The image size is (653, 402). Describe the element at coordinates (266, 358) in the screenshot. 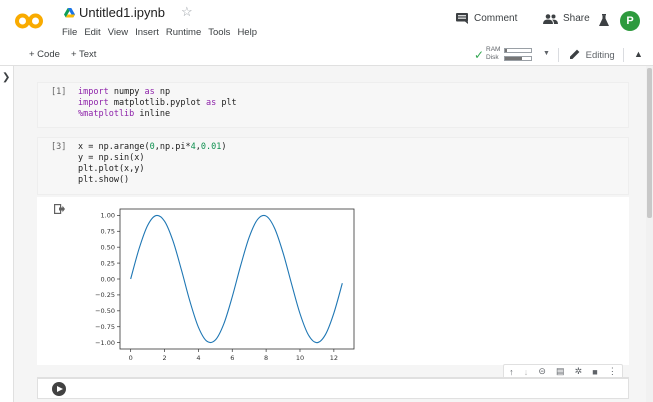

I see `x-tick-label: 8` at that location.